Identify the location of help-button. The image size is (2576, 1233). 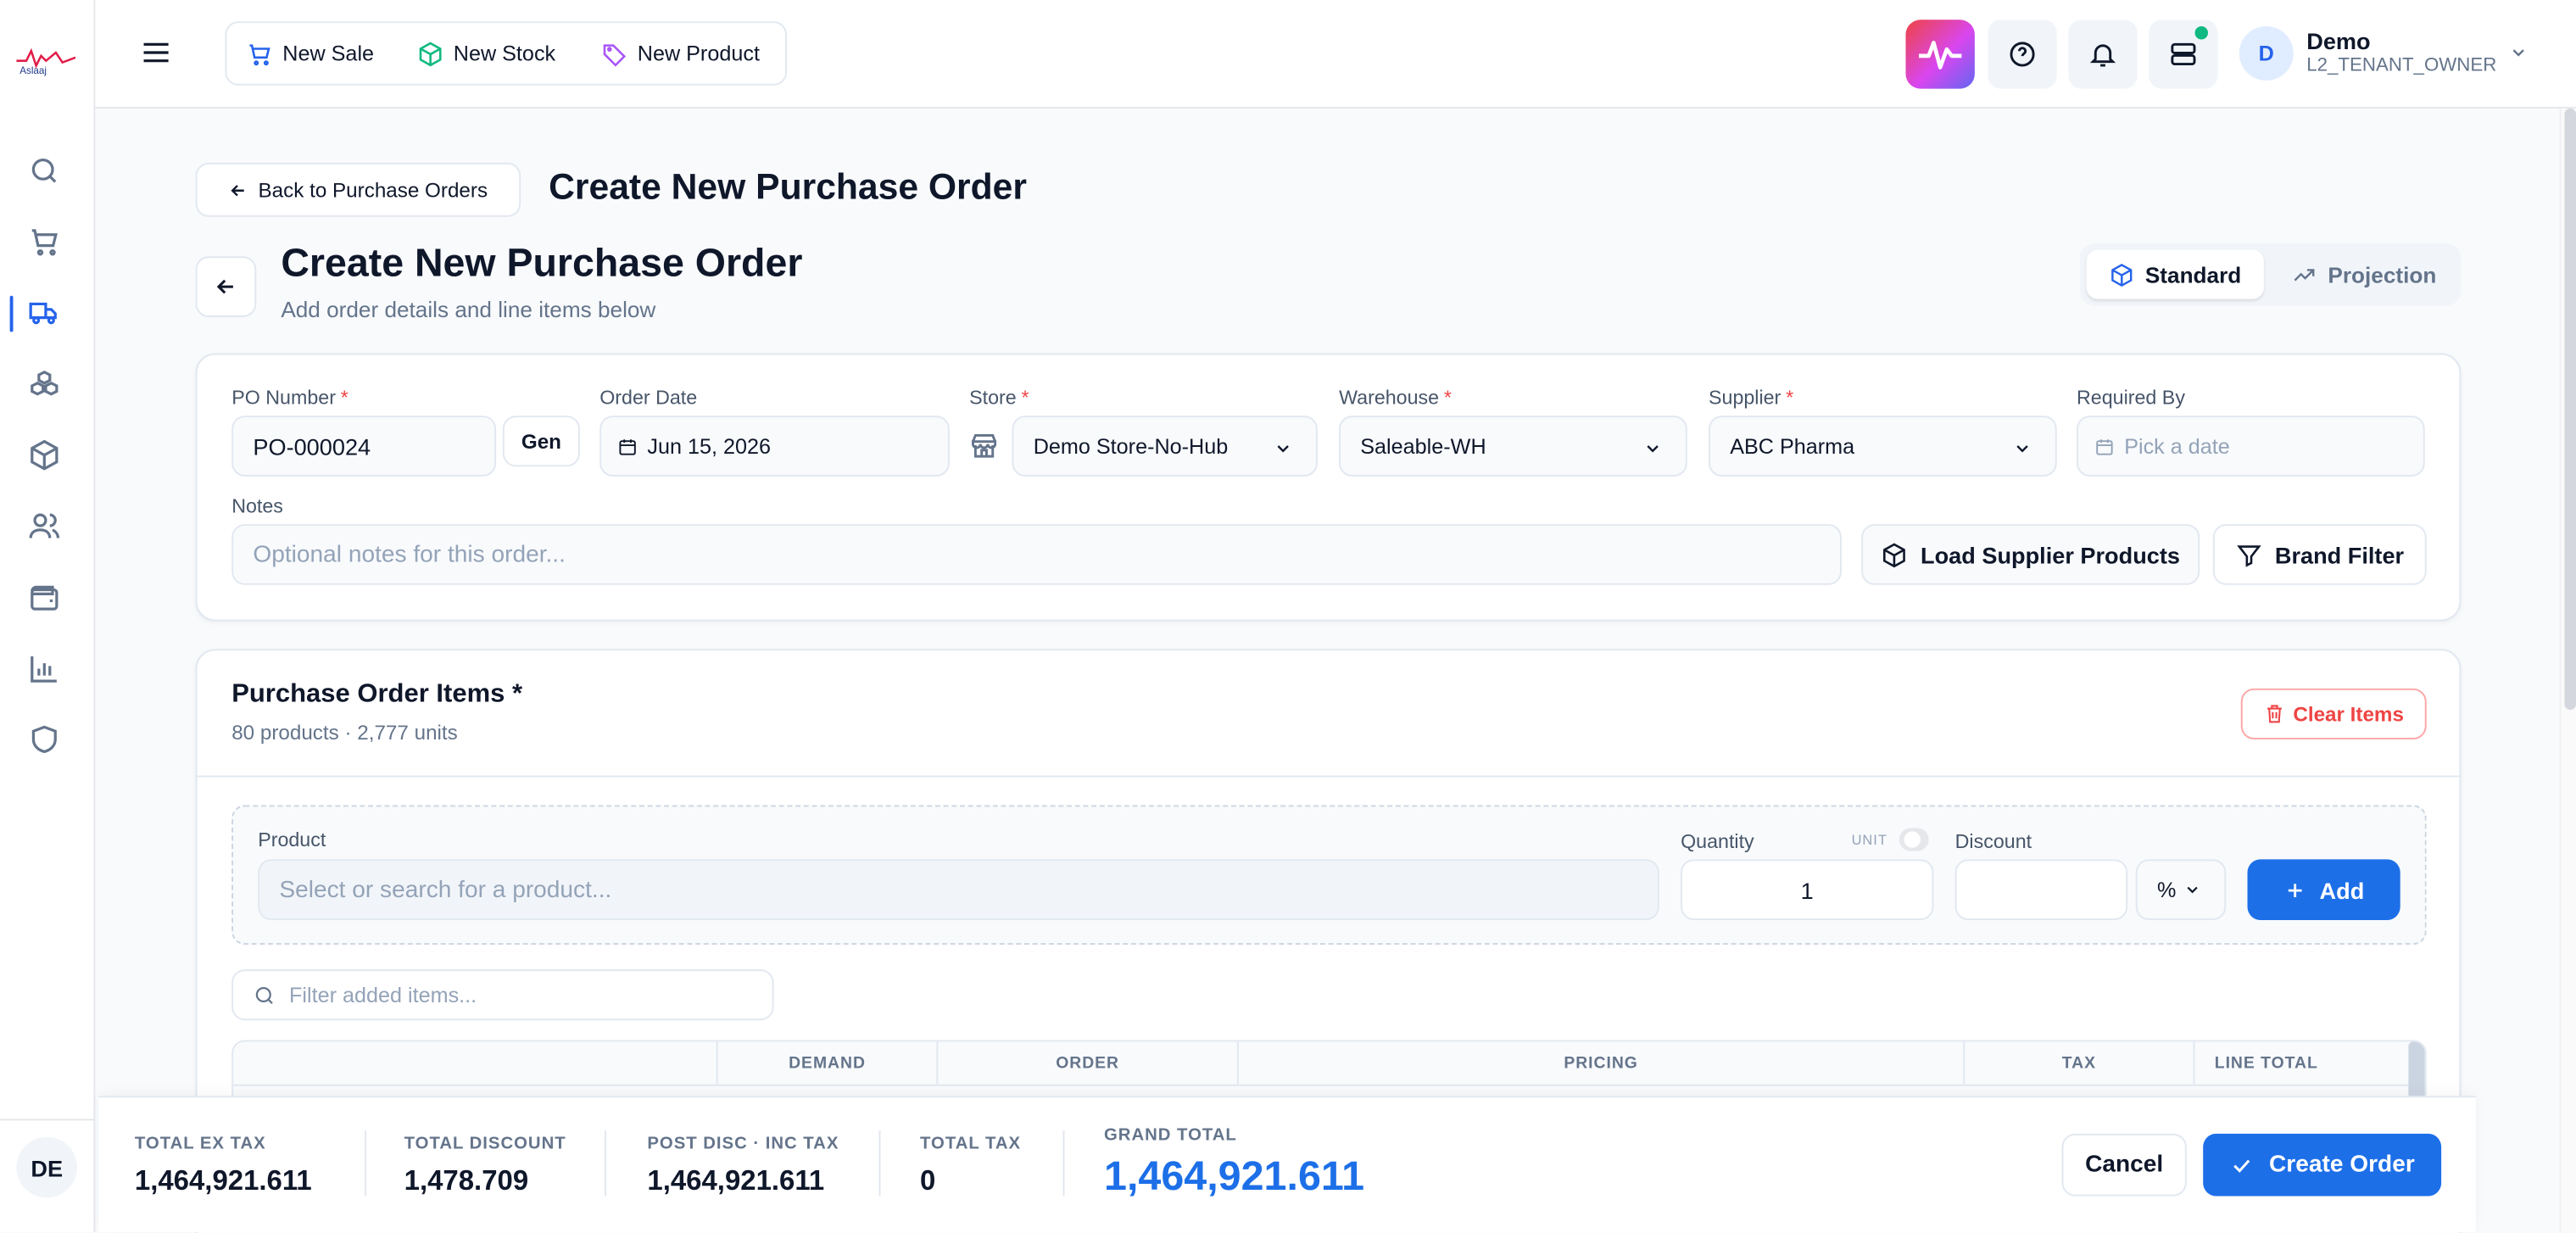
(2022, 54).